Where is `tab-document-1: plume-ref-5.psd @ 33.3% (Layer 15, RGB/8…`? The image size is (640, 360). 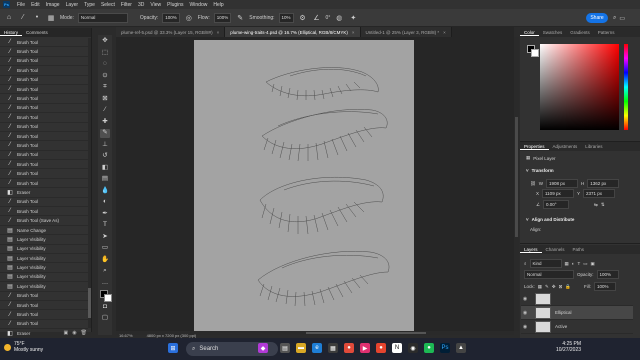
tab-document-1: plume-ref-5.psd @ 33.3% (Layer 15, RGB/8… is located at coordinates (171, 32).